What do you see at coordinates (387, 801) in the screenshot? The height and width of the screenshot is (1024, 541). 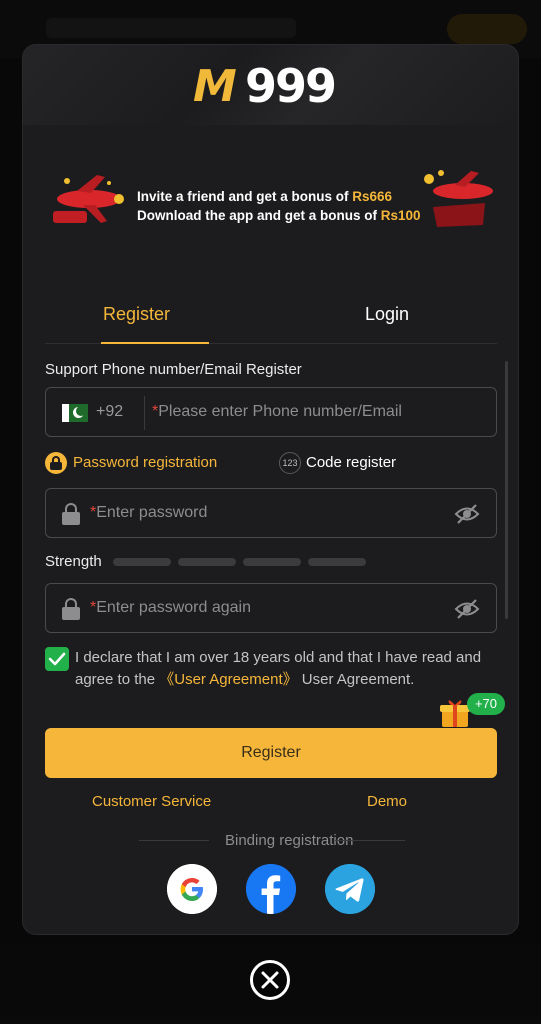 I see `demo-link: Demo` at bounding box center [387, 801].